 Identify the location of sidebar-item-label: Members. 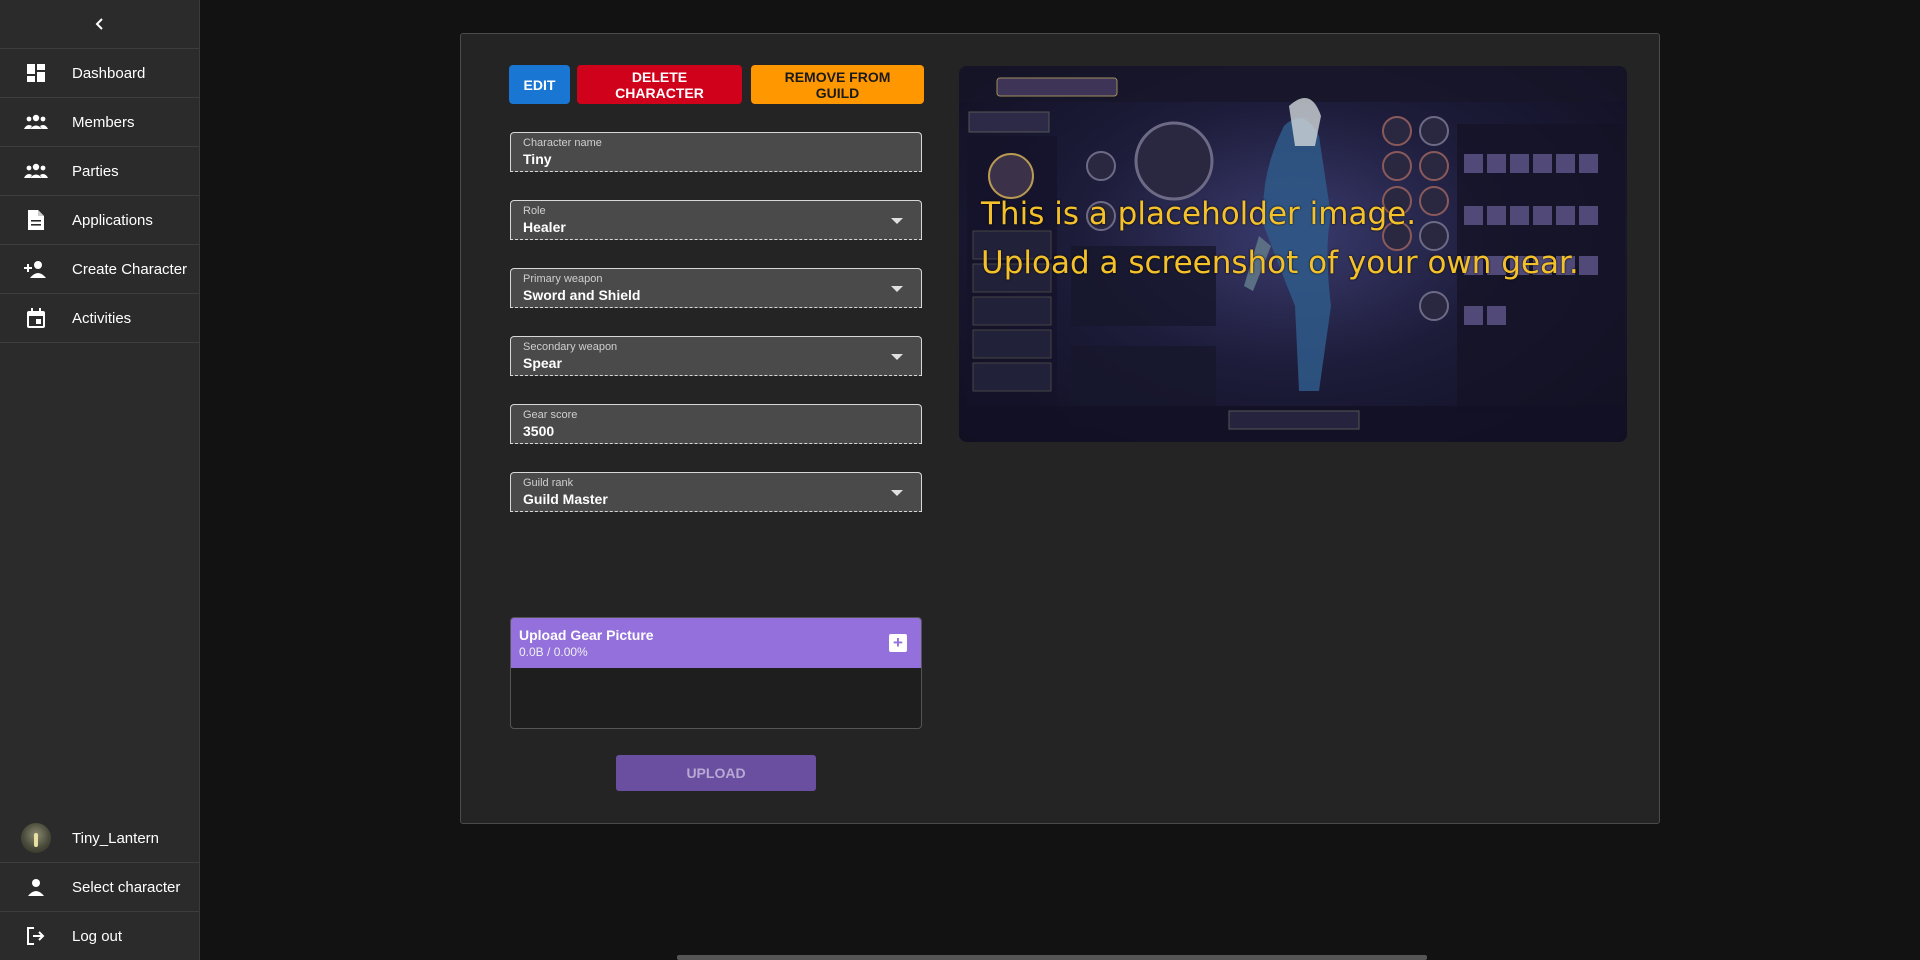
(103, 122).